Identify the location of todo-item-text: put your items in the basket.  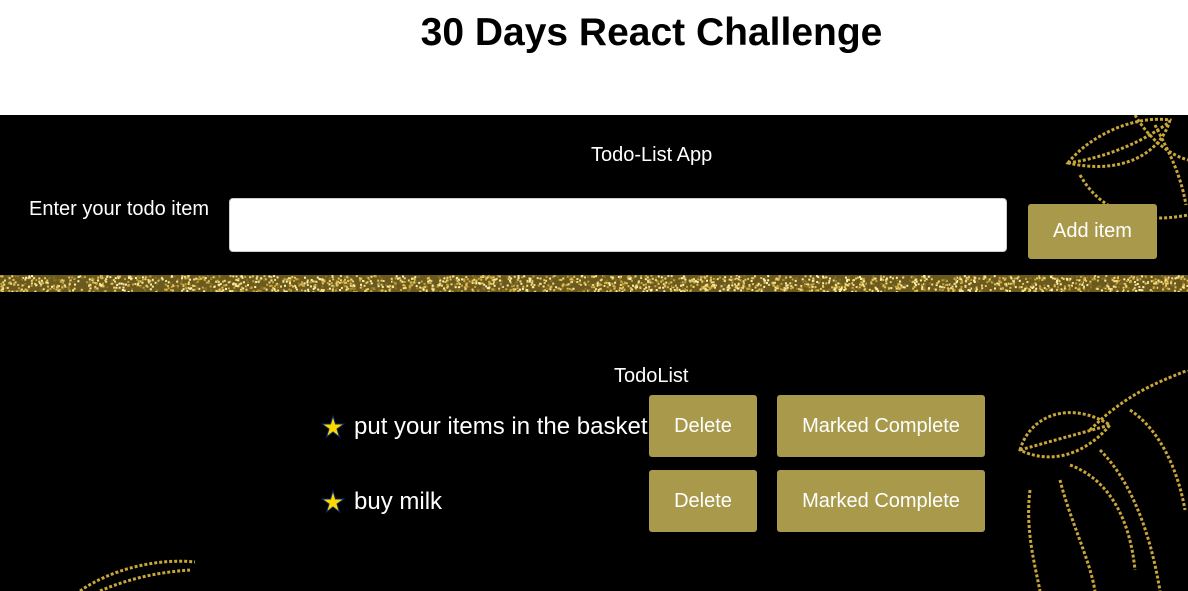
(501, 426).